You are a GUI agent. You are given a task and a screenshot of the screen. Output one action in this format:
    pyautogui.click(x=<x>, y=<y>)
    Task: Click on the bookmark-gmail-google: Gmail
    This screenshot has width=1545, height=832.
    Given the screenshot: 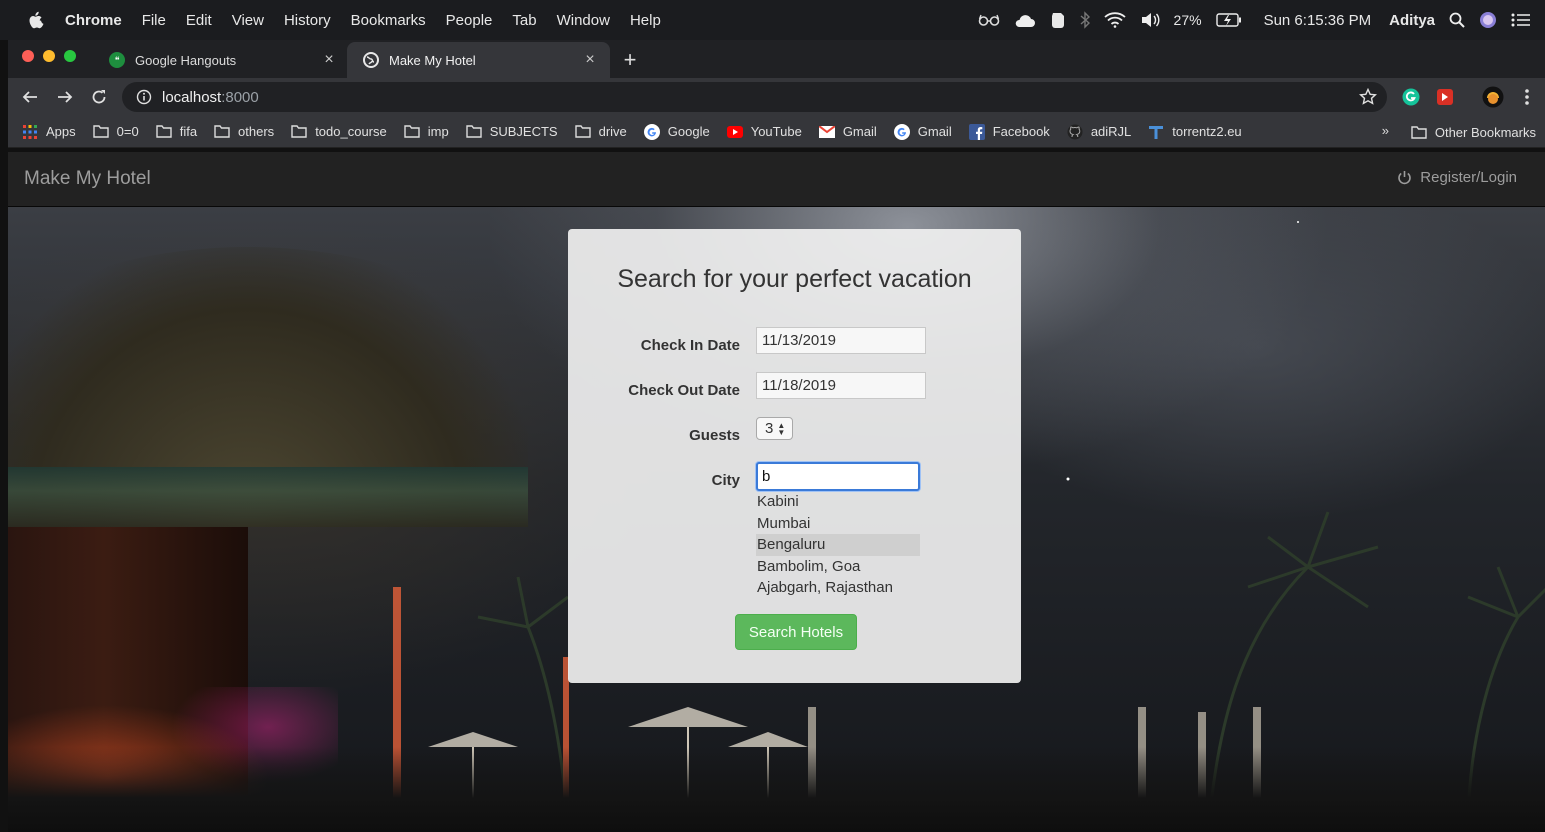 What is the action you would take?
    pyautogui.click(x=922, y=131)
    